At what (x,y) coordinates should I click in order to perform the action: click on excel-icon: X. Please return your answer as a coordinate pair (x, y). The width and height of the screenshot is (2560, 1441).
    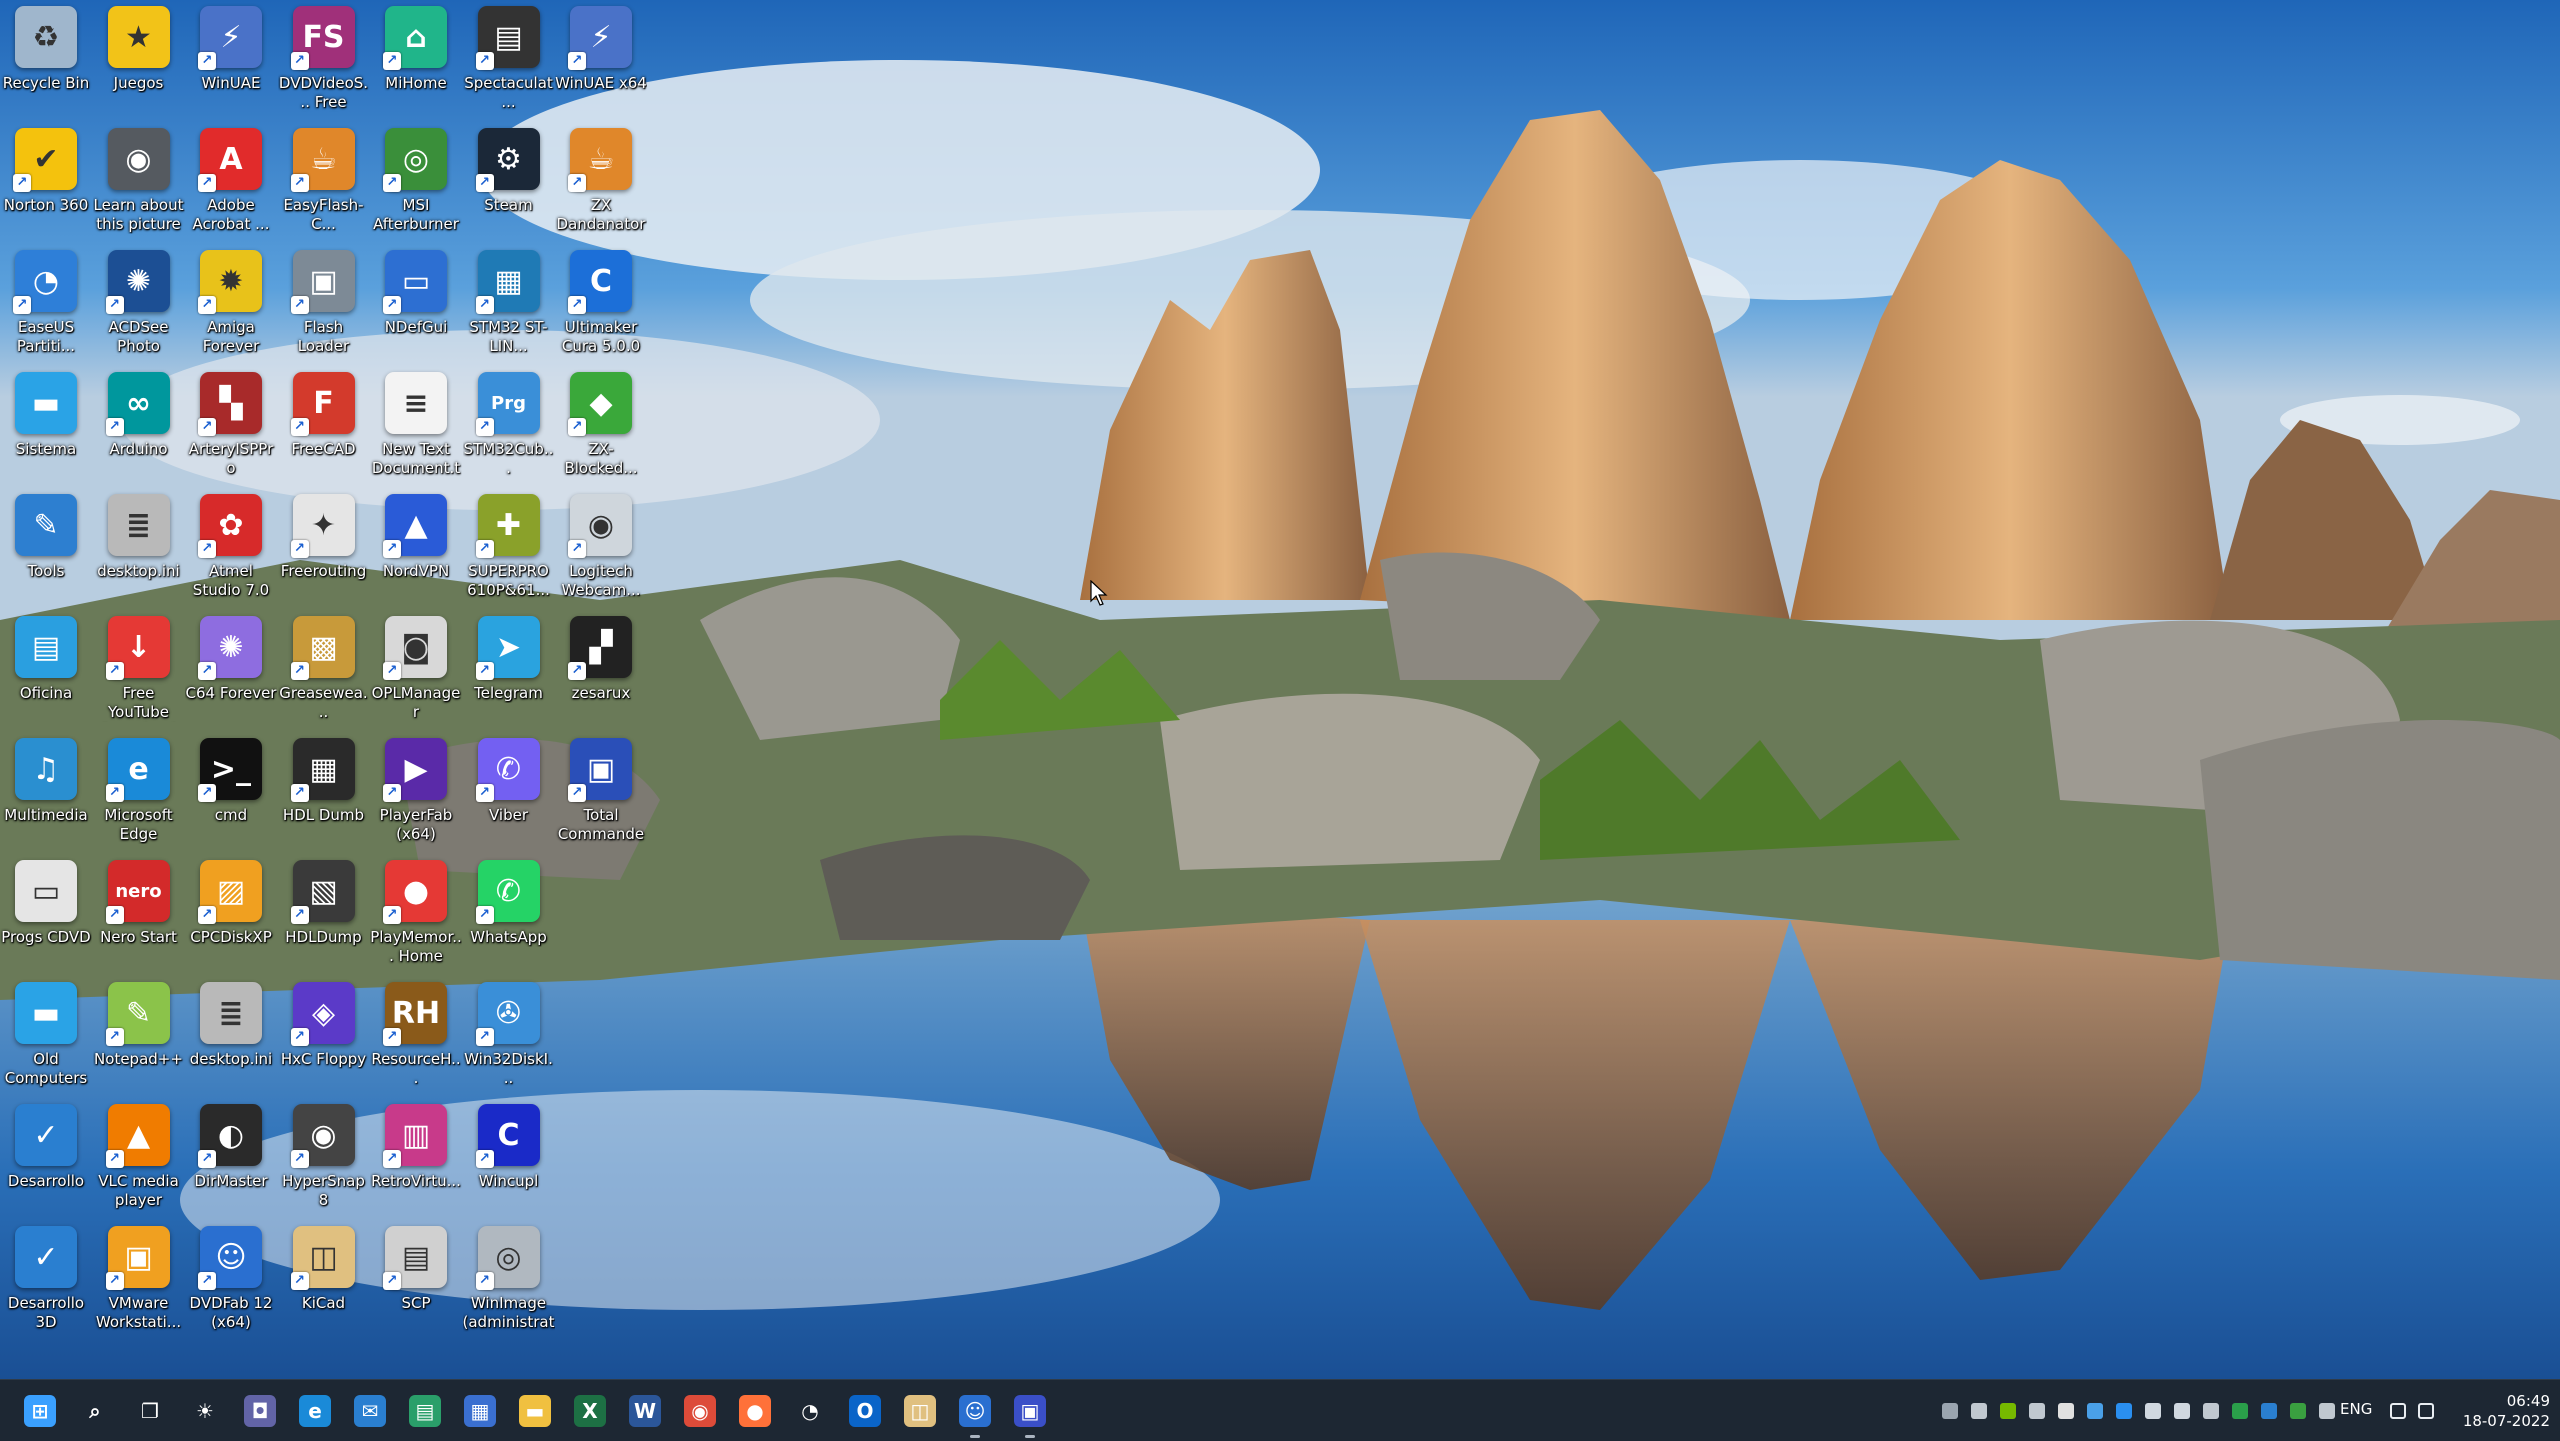
    Looking at the image, I should click on (590, 1411).